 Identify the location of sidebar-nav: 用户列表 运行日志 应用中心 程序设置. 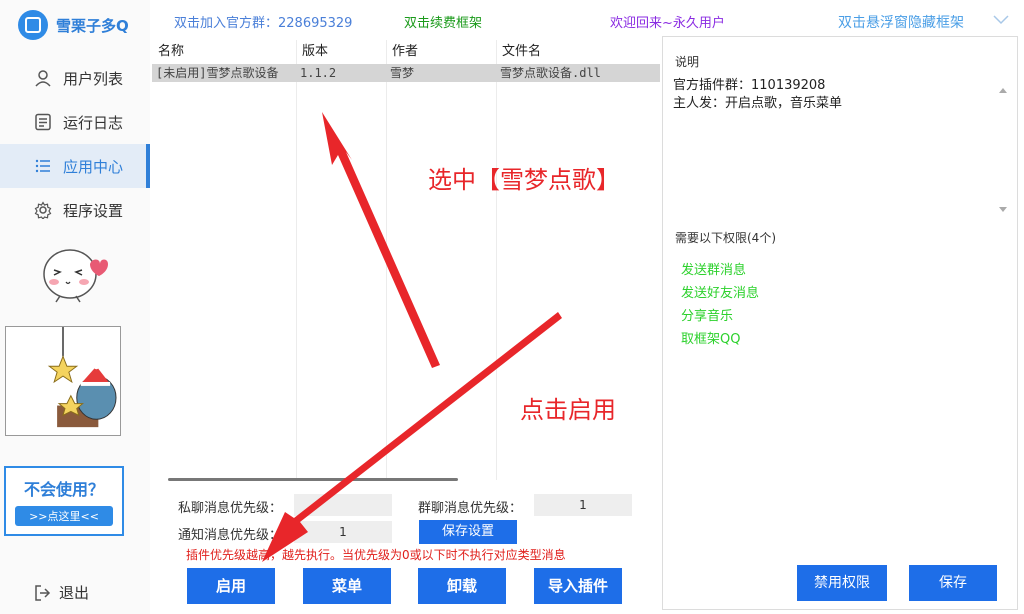
(75, 144).